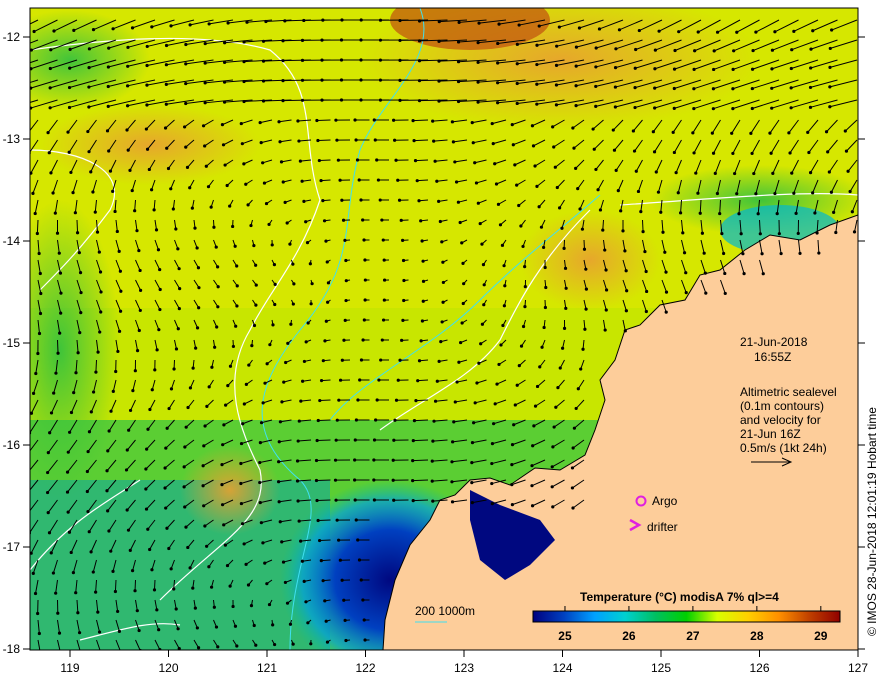  I want to click on lat-tick-label: -14, so click(12, 241).